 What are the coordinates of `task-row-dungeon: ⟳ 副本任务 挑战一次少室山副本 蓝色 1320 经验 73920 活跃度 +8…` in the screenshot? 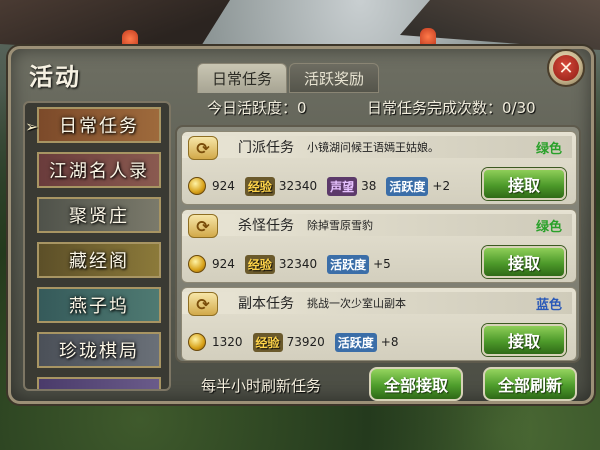 It's located at (379, 324).